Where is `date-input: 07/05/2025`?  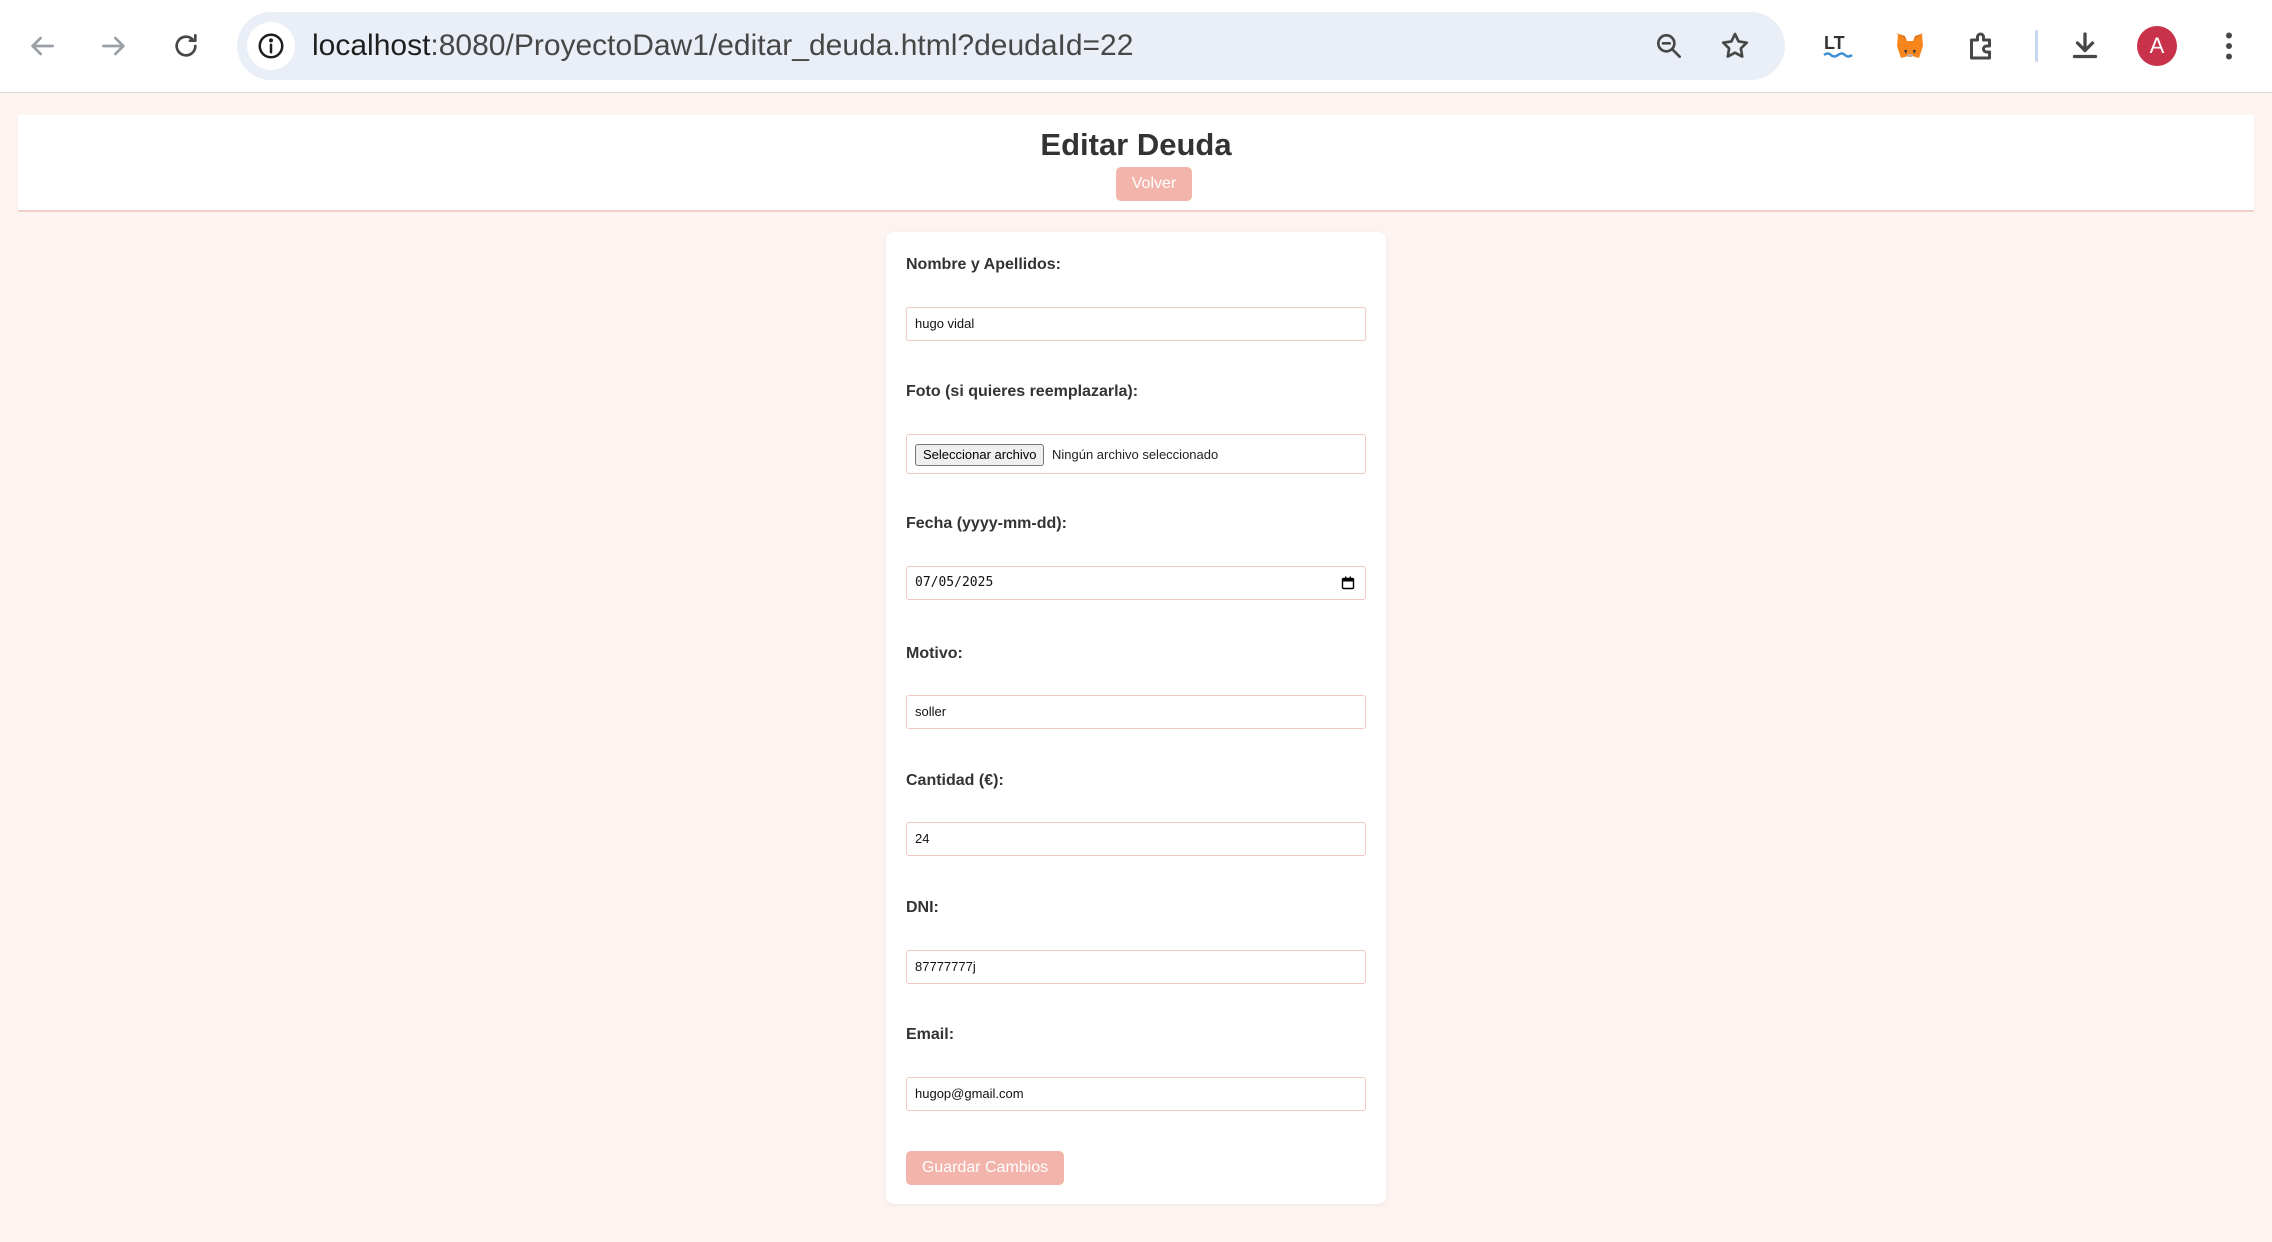 date-input: 07/05/2025 is located at coordinates (1136, 583).